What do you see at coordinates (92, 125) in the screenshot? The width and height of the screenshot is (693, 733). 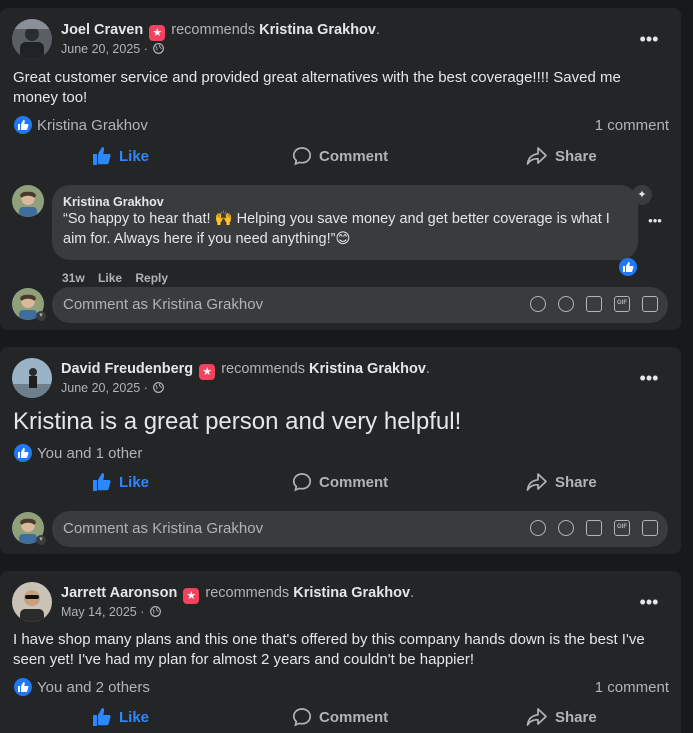 I see `reactions-text: Kristina Grakhov` at bounding box center [92, 125].